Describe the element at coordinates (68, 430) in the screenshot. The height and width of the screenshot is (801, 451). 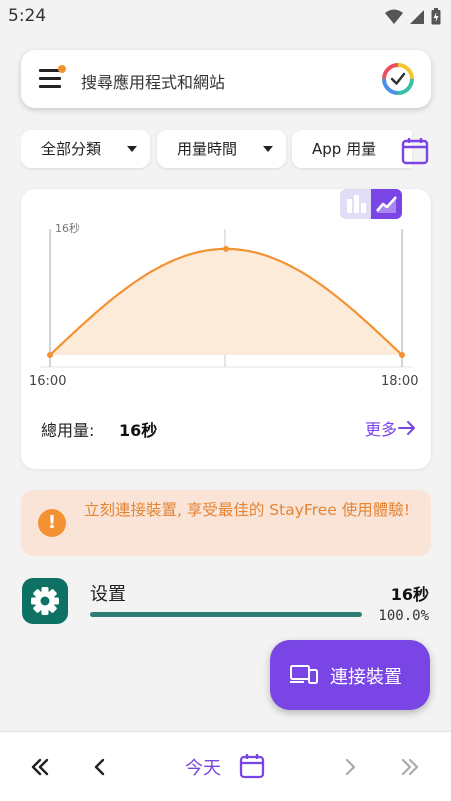
I see `total-usage-label: 總用量:` at that location.